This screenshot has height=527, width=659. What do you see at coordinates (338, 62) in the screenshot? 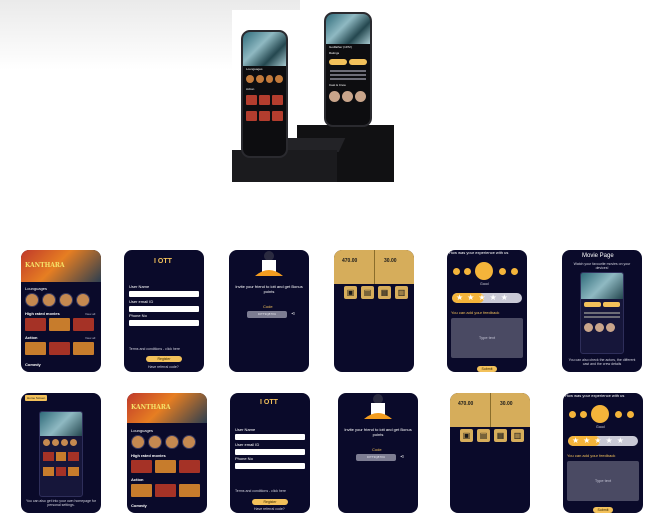
I see `hero-play-button` at bounding box center [338, 62].